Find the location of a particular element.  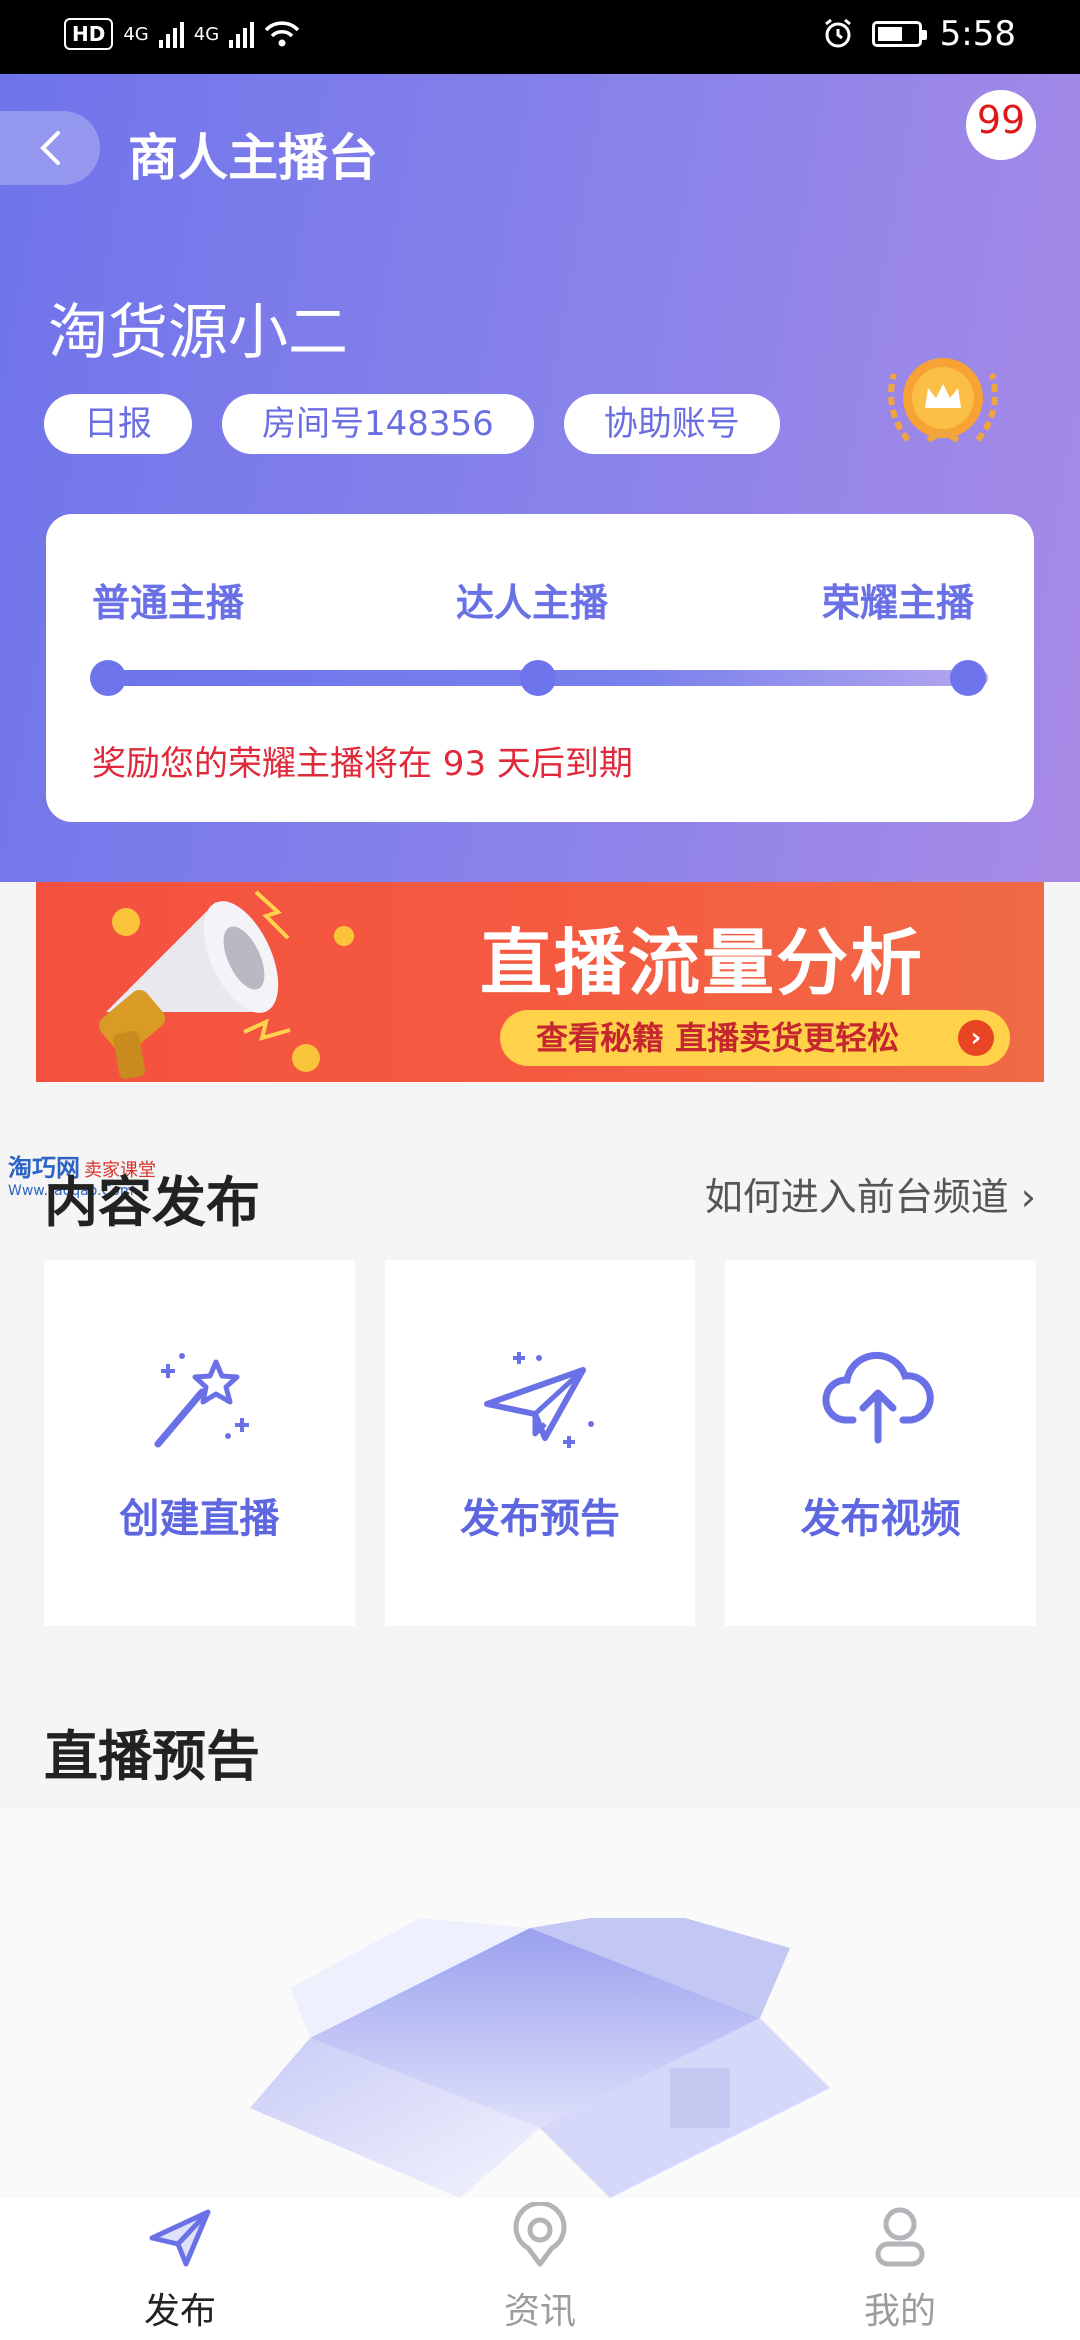

publish-actions: 创建直播 发布预告 发布视频 is located at coordinates (540, 1443).